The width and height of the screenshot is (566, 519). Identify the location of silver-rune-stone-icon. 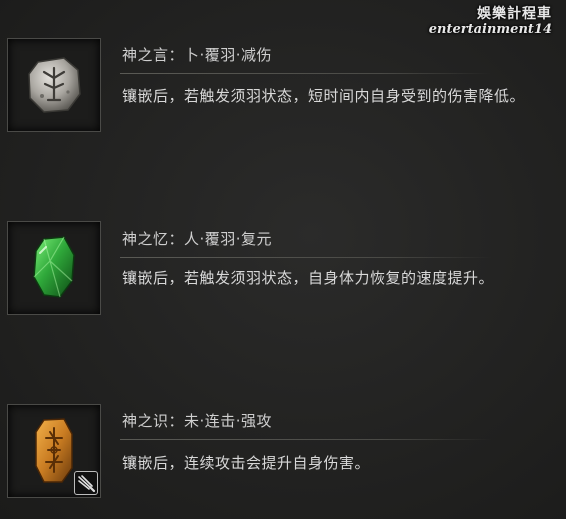
(54, 85).